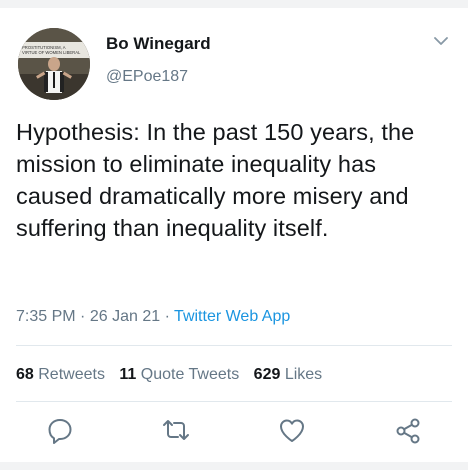 The height and width of the screenshot is (470, 468). What do you see at coordinates (125, 316) in the screenshot?
I see `tweet-date: 26 Jan 21` at bounding box center [125, 316].